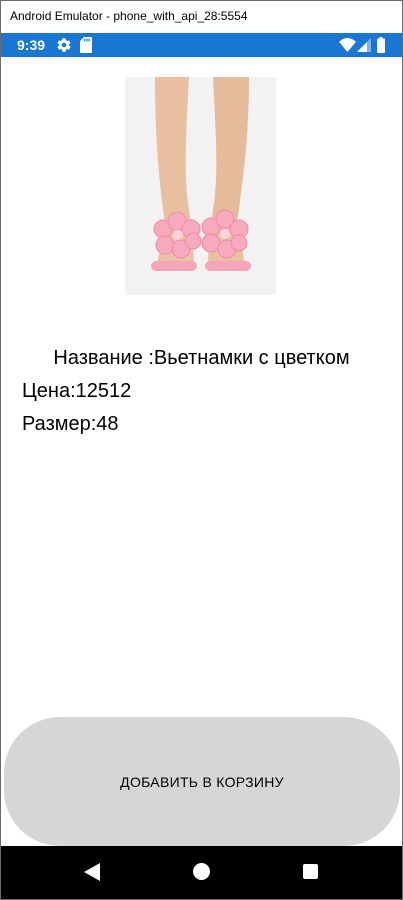  What do you see at coordinates (92, 872) in the screenshot?
I see `back-icon` at bounding box center [92, 872].